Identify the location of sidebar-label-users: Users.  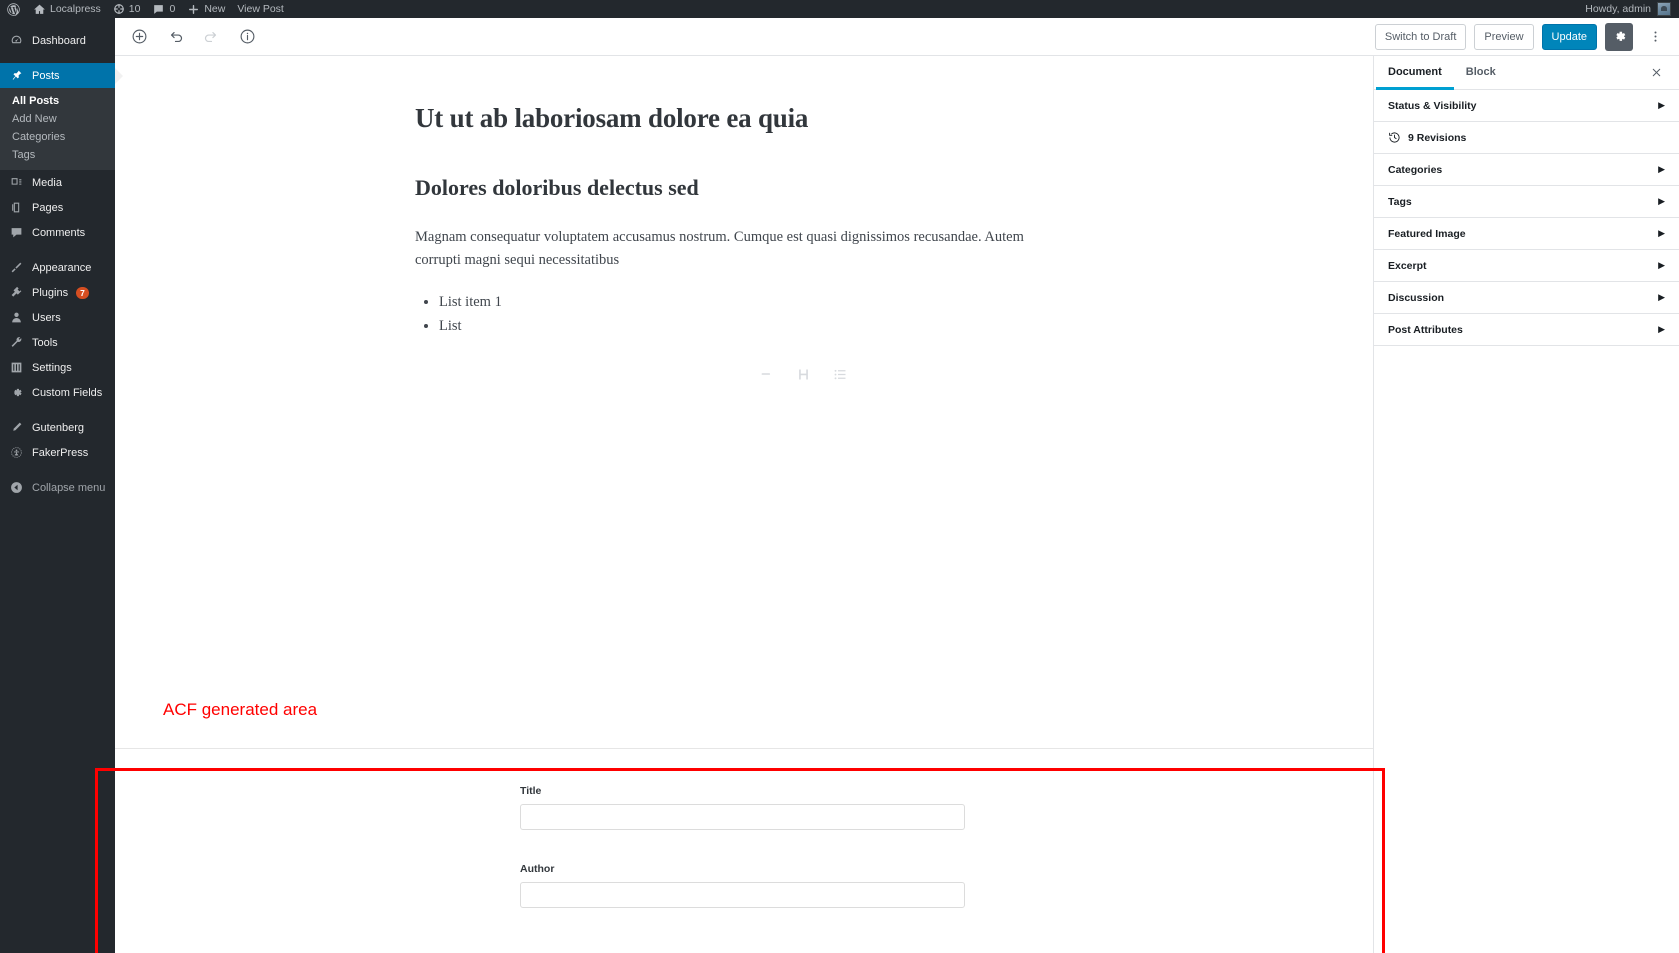
(46, 317).